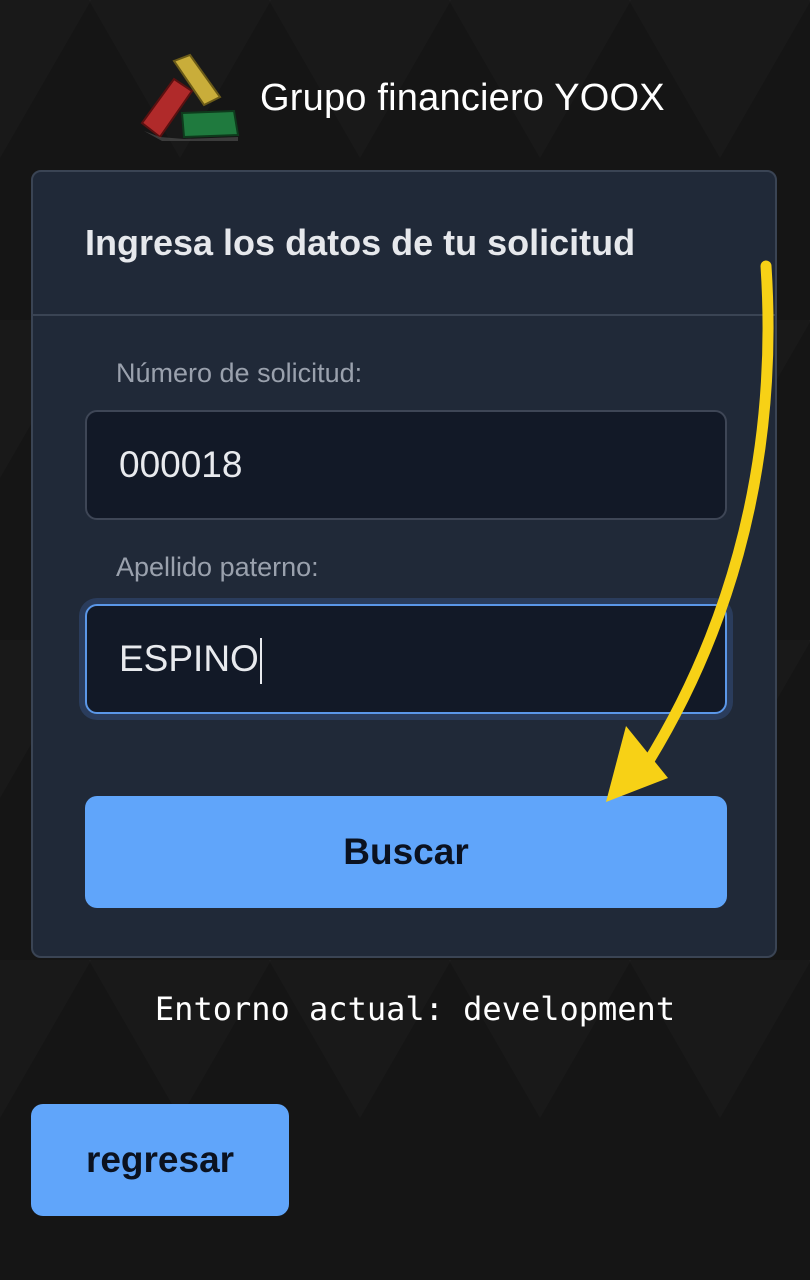 The image size is (810, 1280). Describe the element at coordinates (189, 98) in the screenshot. I see `yoox-logo-icon` at that location.